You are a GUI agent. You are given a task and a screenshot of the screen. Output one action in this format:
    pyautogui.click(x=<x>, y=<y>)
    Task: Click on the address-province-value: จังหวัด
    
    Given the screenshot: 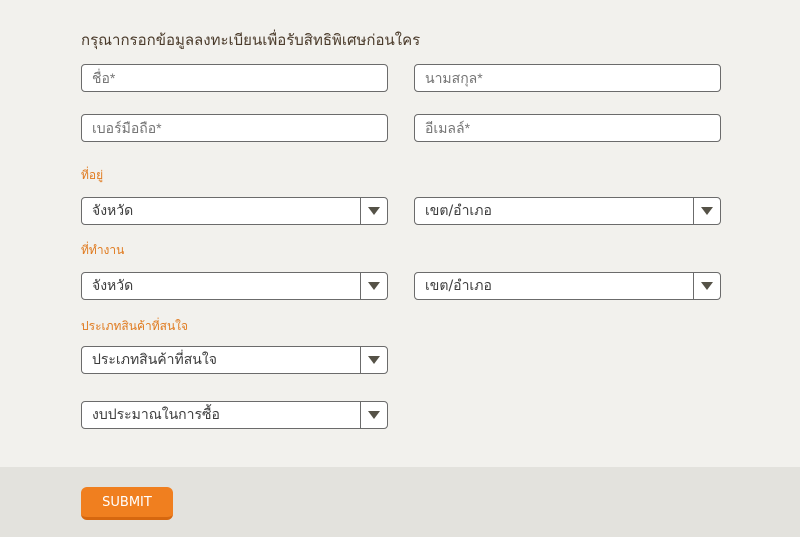 What is the action you would take?
    pyautogui.click(x=113, y=211)
    